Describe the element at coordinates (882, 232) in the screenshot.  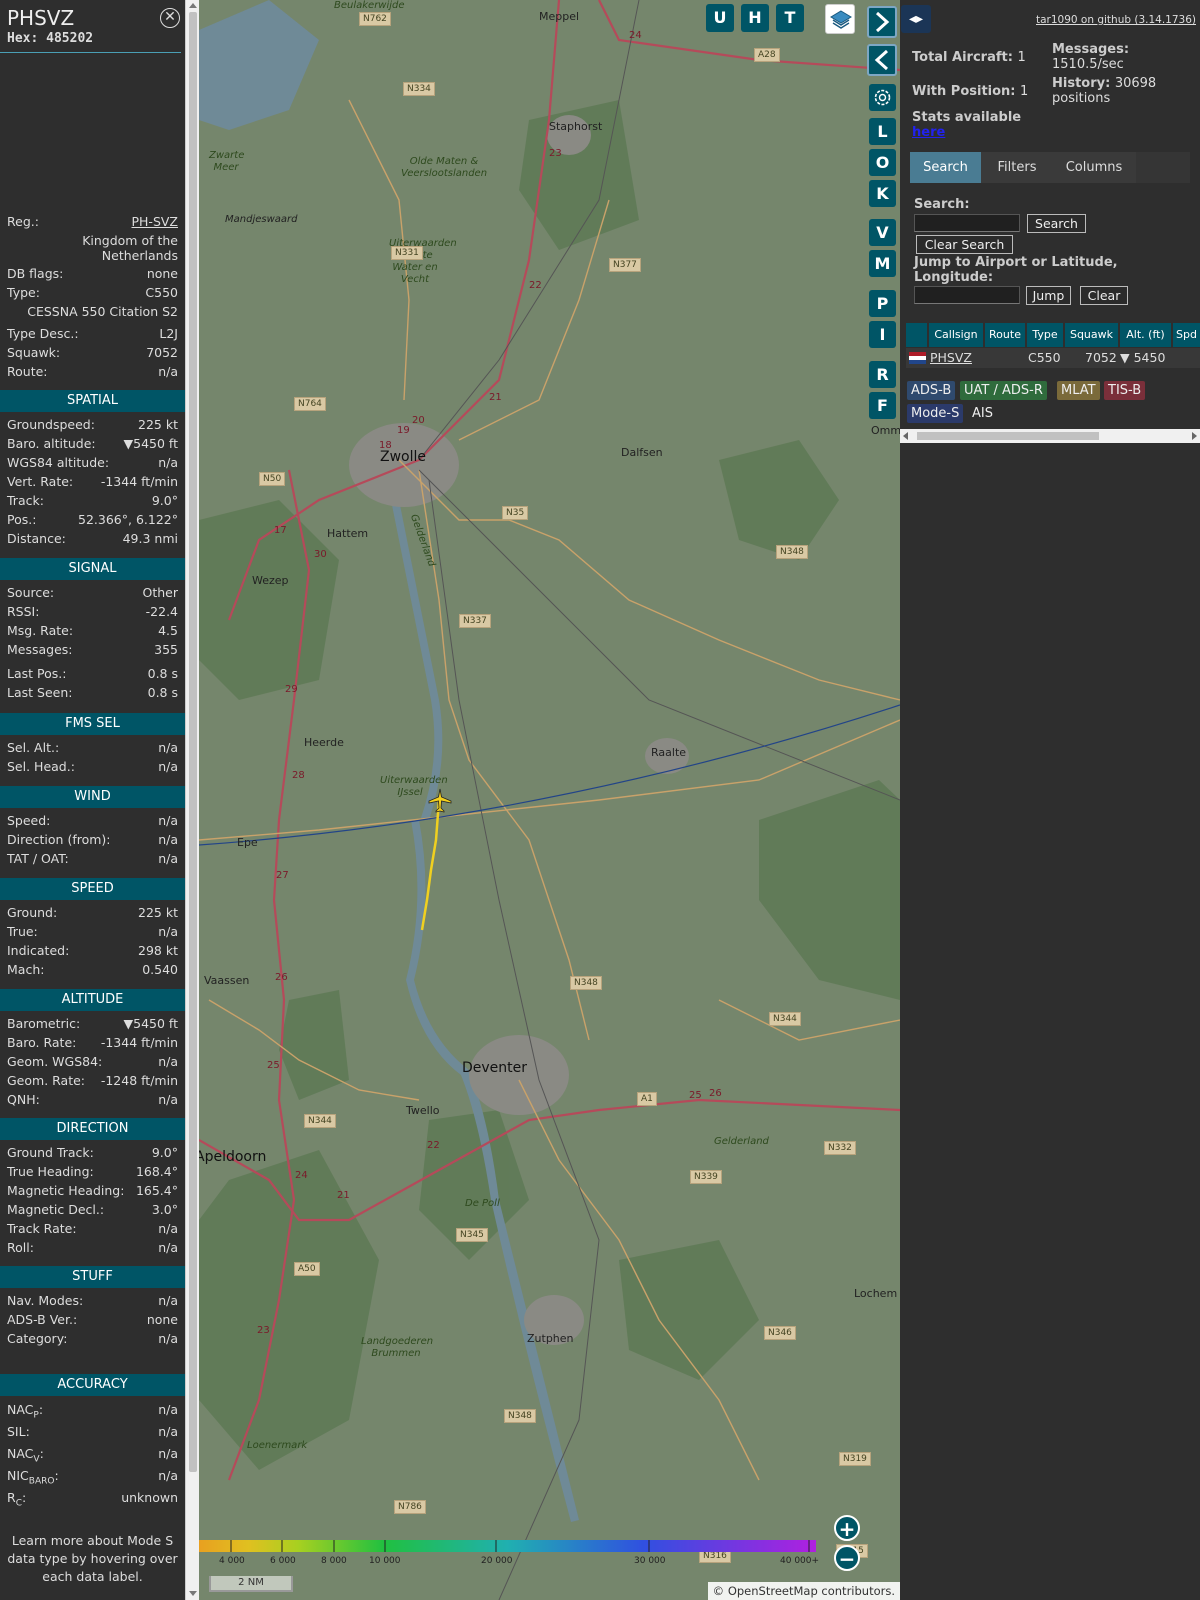
I see `button-v: V` at that location.